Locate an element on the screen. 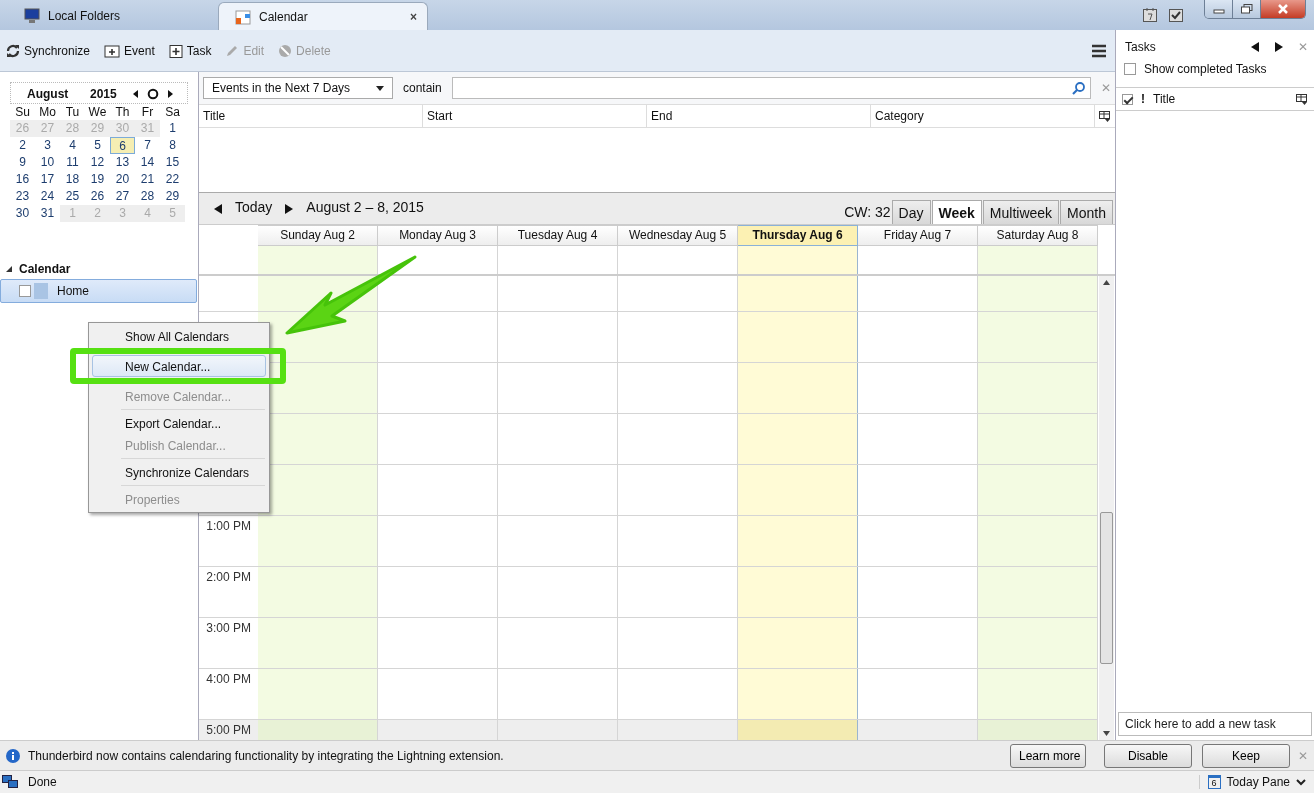 Image resolution: width=1314 pixels, height=793 pixels. search-icon is located at coordinates (1079, 88).